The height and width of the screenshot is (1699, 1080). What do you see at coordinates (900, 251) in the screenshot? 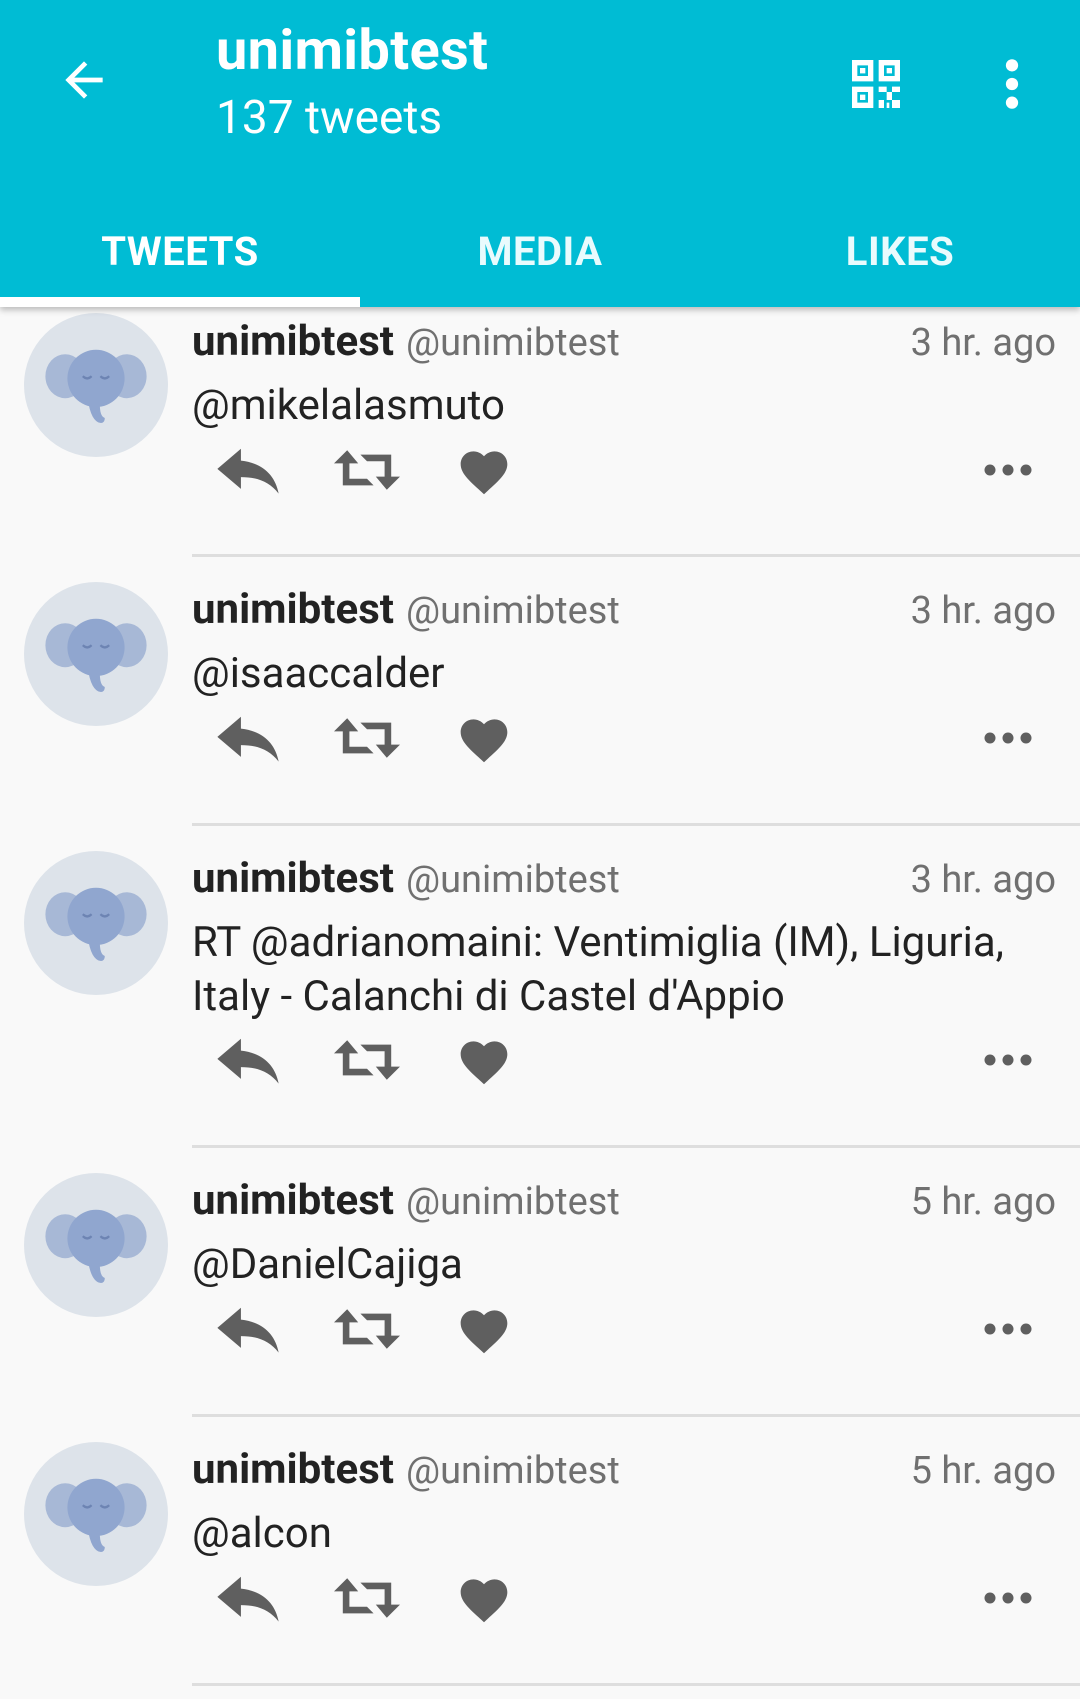
I see `tab-likes: LIKES` at bounding box center [900, 251].